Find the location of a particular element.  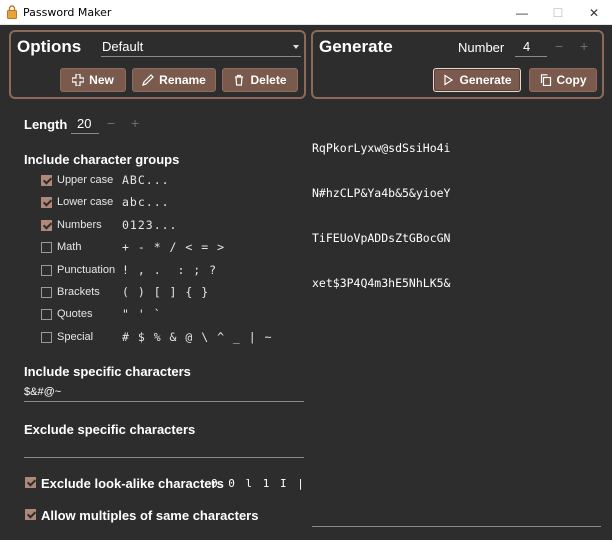

quotes-sample: " ' ` is located at coordinates (142, 314).